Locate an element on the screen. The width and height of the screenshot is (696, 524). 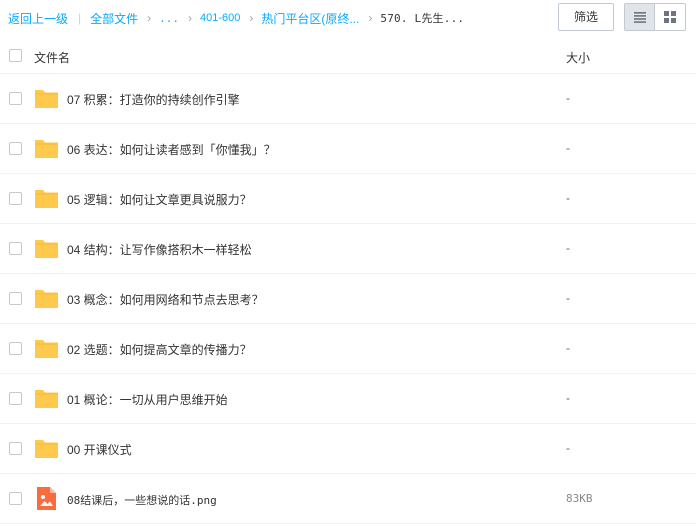
file-row: 02 选题：如何提高文章的传播力？ - is located at coordinates (348, 349).